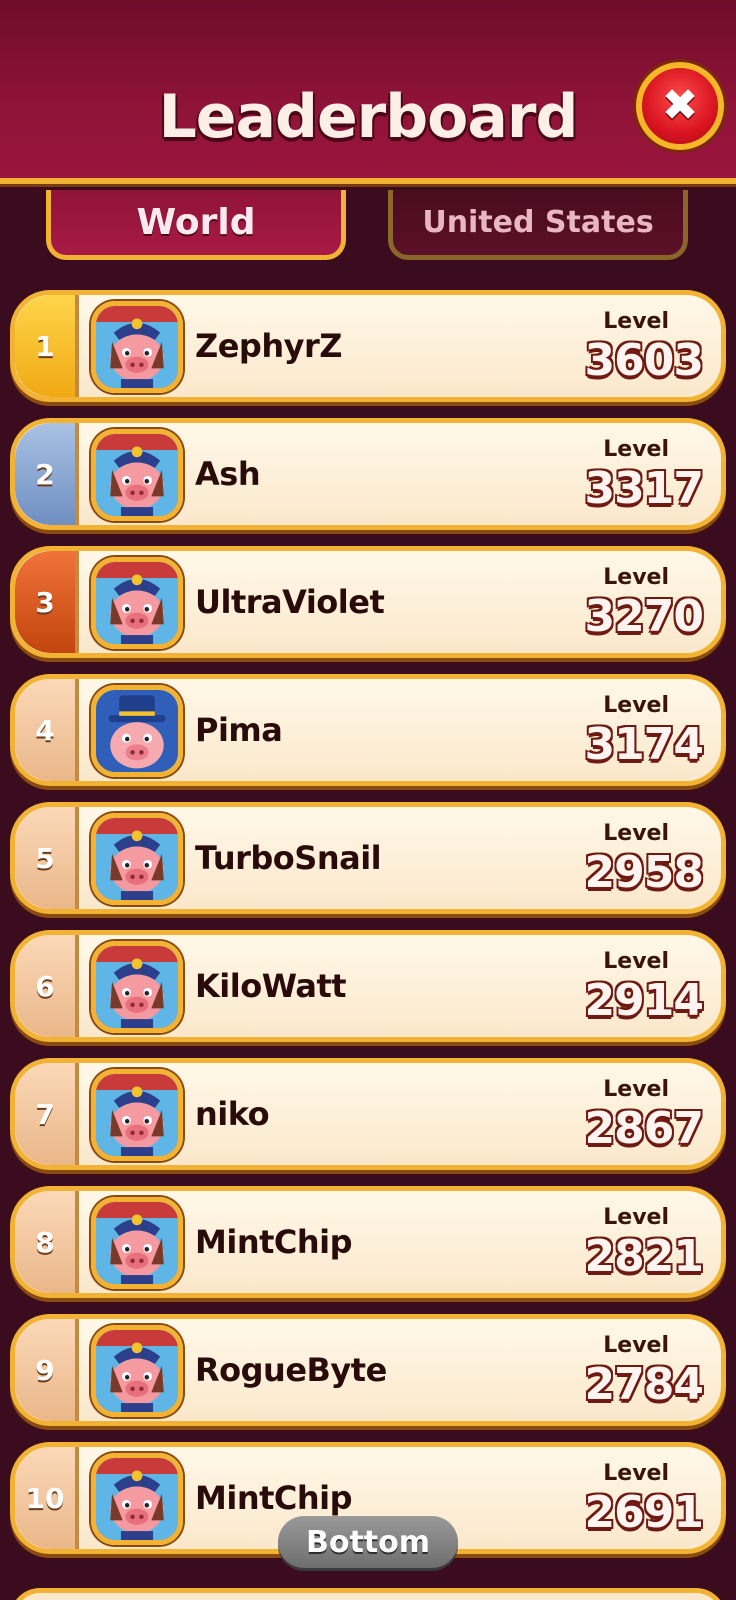 Image resolution: width=736 pixels, height=1600 pixels. What do you see at coordinates (47, 602) in the screenshot?
I see `rank-badge: 3` at bounding box center [47, 602].